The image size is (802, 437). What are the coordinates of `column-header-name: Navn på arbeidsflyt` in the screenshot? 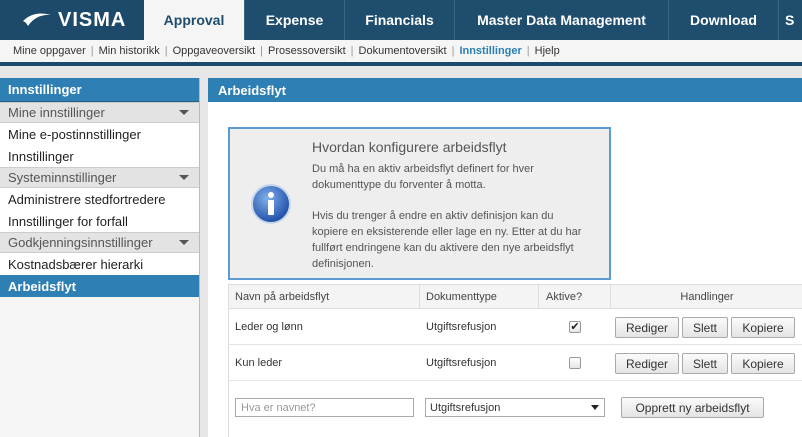 It's located at (324, 297).